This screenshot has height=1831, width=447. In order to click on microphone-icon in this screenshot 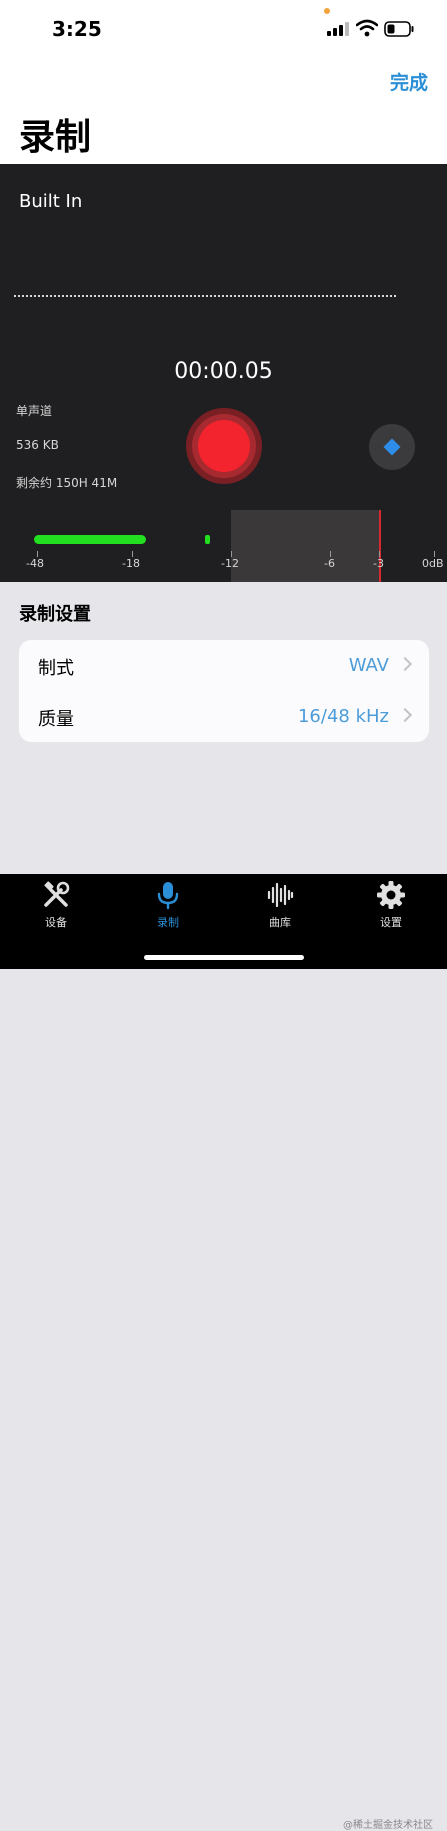, I will do `click(168, 896)`.